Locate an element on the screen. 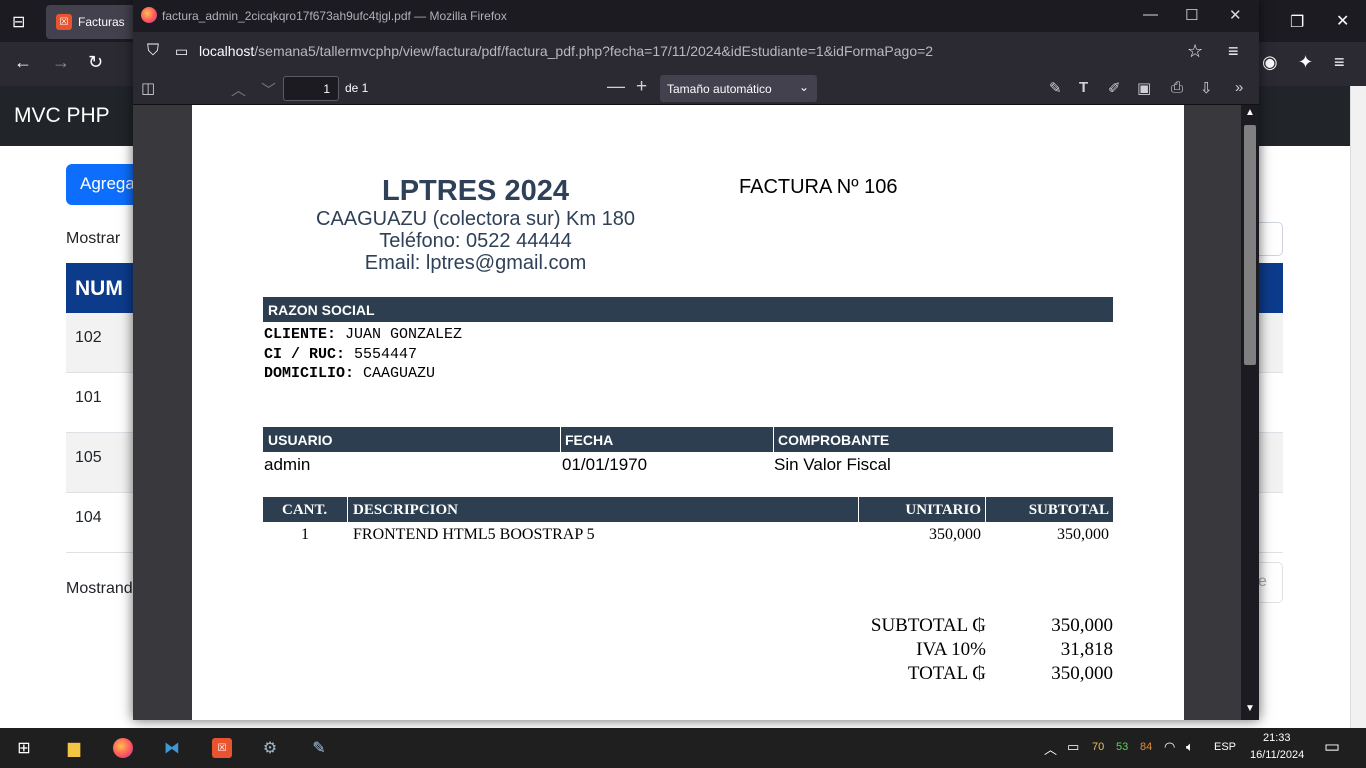 The height and width of the screenshot is (768, 1366). scroll-up-icon: ▲ is located at coordinates (1250, 112).